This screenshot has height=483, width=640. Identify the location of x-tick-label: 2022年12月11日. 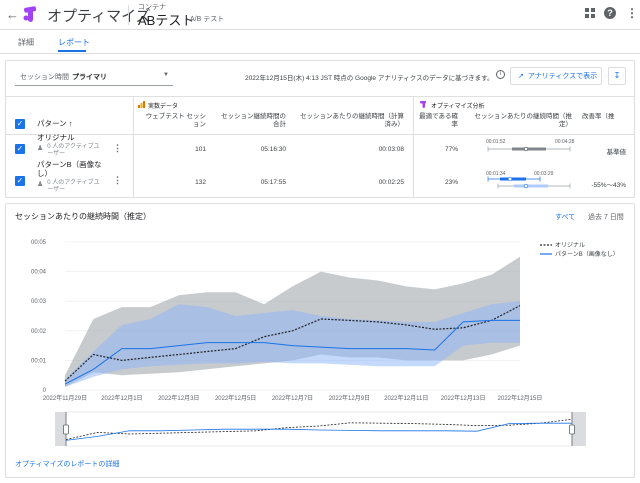
(406, 398).